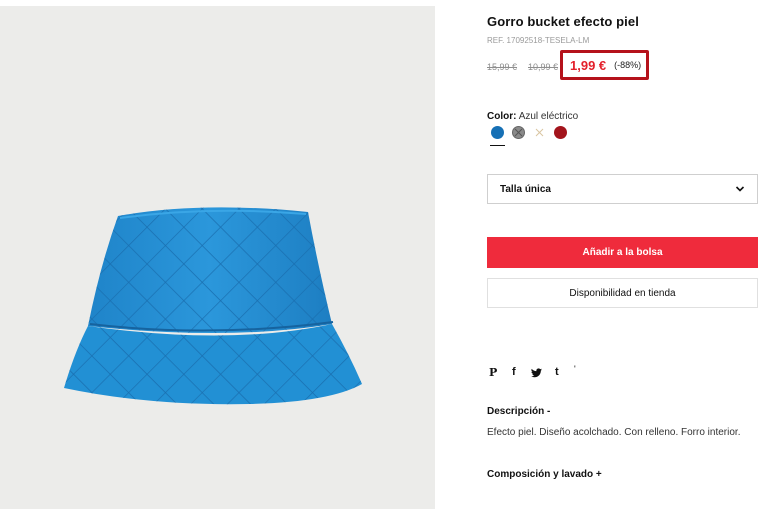 This screenshot has height=509, width=775. I want to click on size-selected: Talla única, so click(525, 189).